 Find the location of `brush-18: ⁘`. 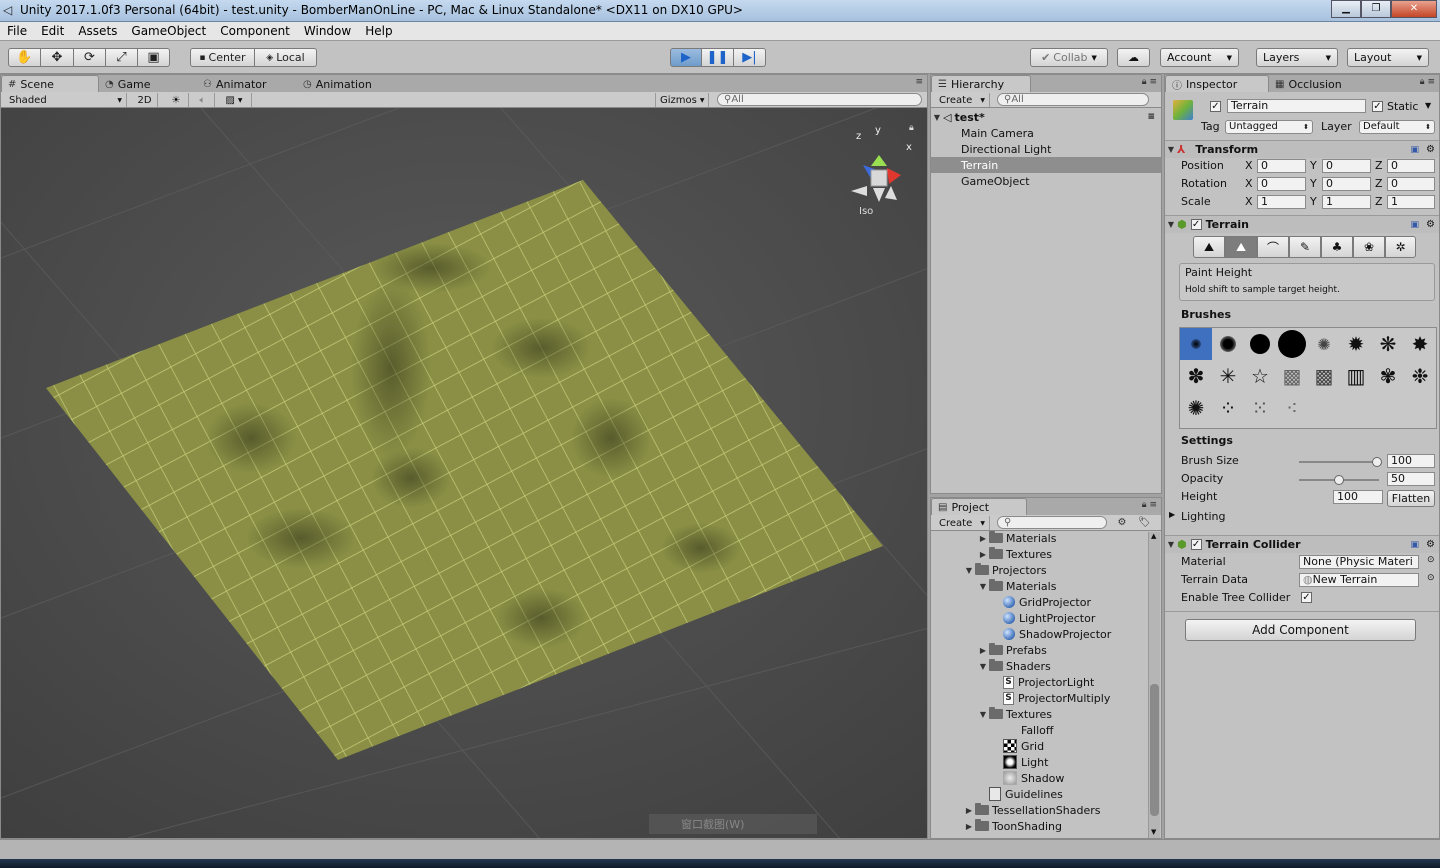

brush-18: ⁘ is located at coordinates (1228, 408).